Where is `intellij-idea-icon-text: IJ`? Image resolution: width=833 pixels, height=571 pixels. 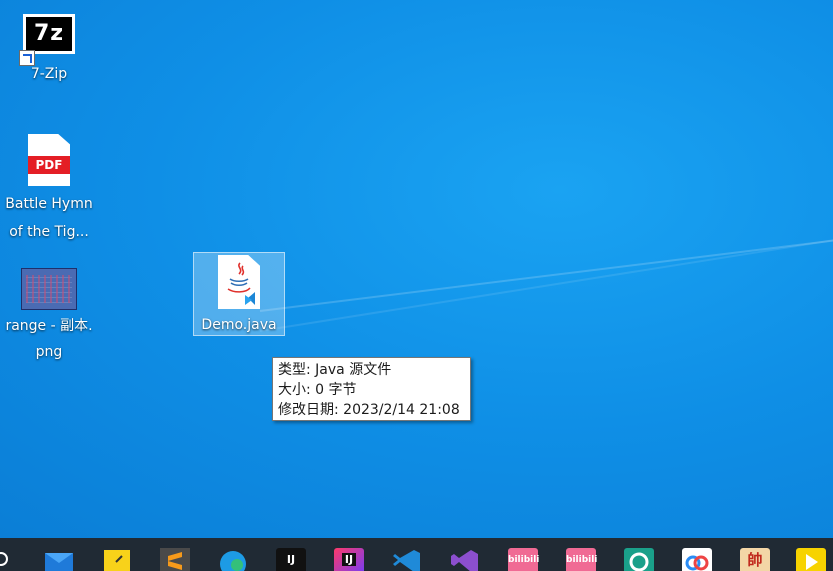 intellij-idea-icon-text: IJ is located at coordinates (291, 559).